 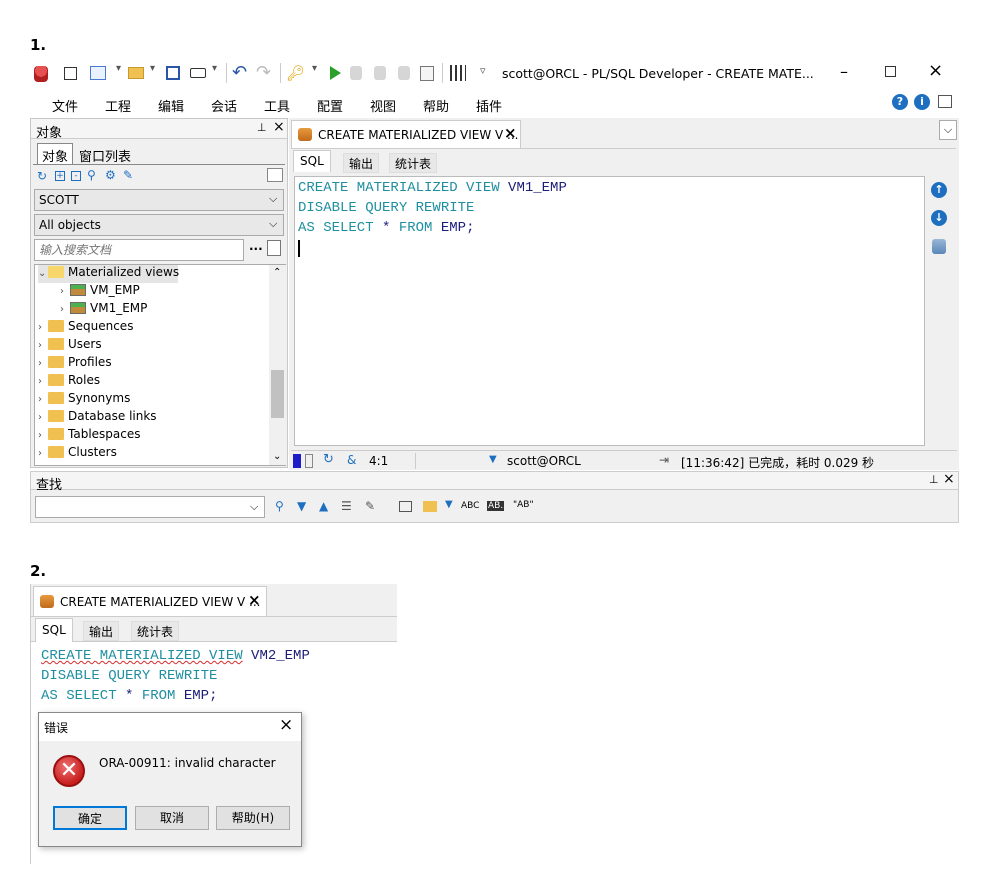 What do you see at coordinates (939, 218) in the screenshot?
I see `arrow-down-icon: ↓` at bounding box center [939, 218].